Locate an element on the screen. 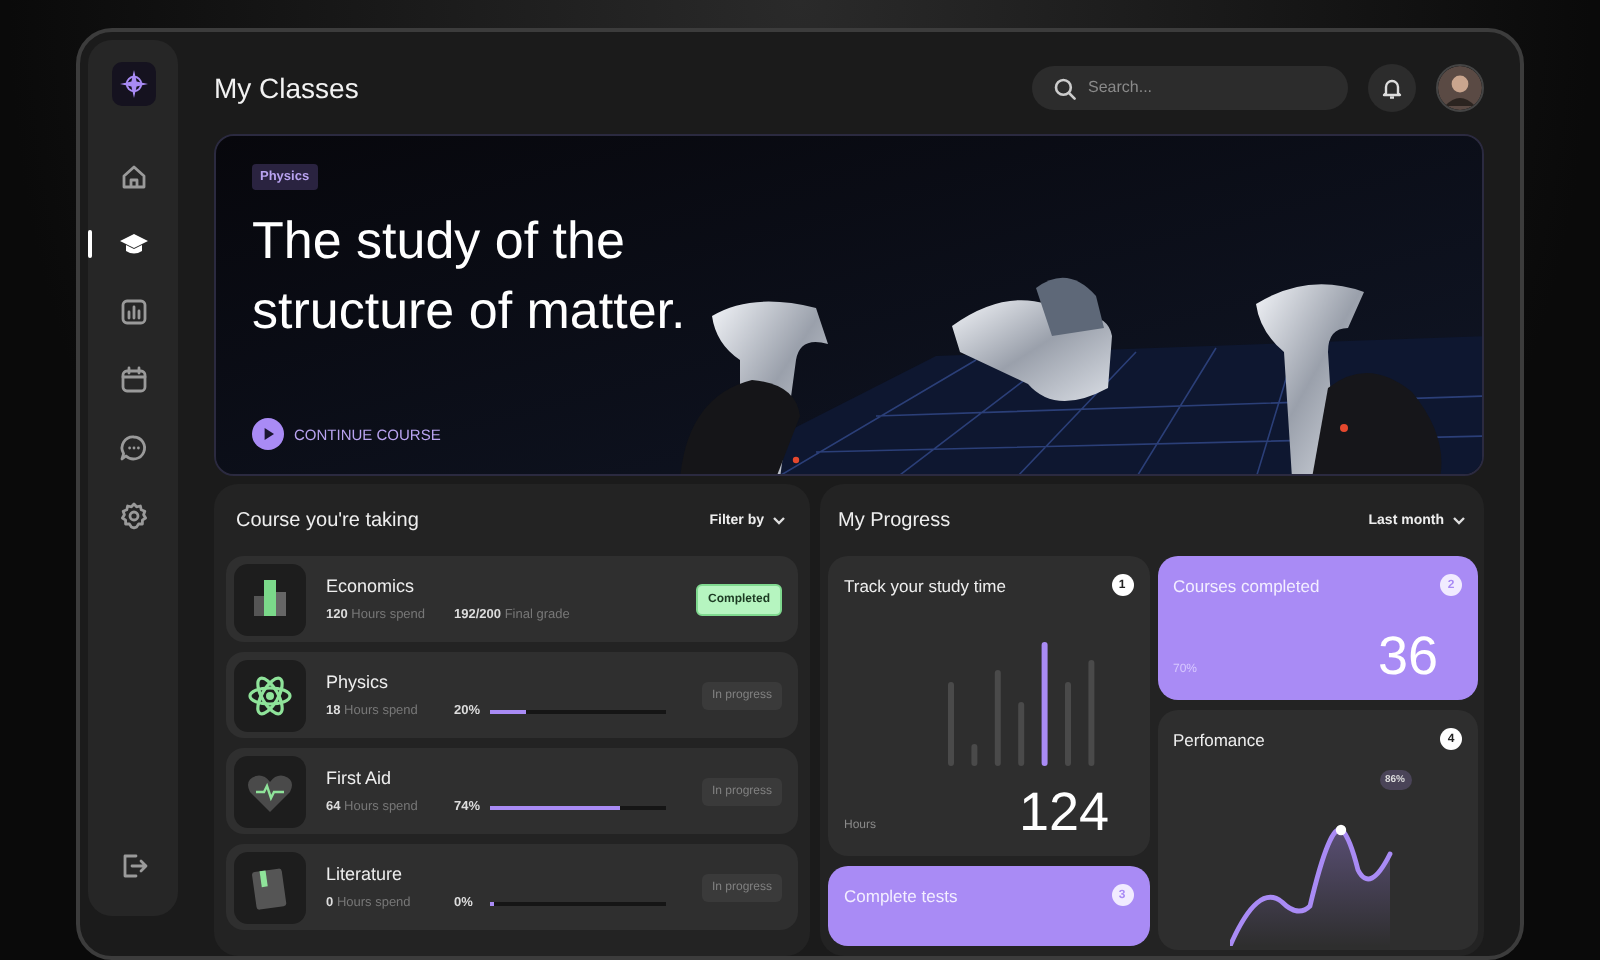 This screenshot has width=1600, height=960. card-title: Complete tests is located at coordinates (901, 895).